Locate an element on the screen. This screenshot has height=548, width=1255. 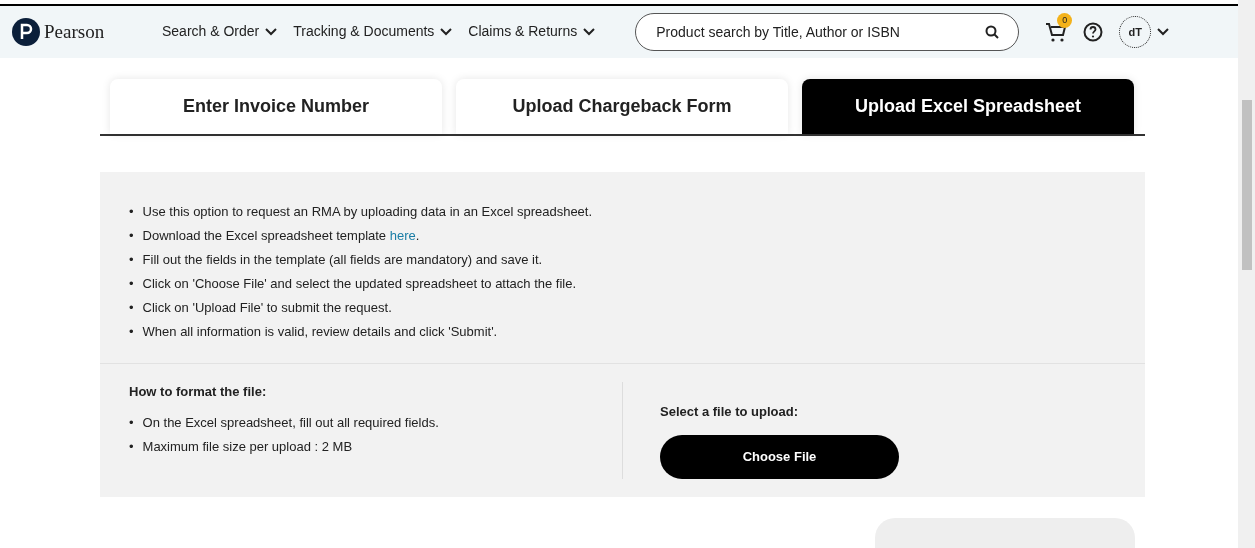
instruction-text: Download the Excel spreadsheet template here. is located at coordinates (281, 235).